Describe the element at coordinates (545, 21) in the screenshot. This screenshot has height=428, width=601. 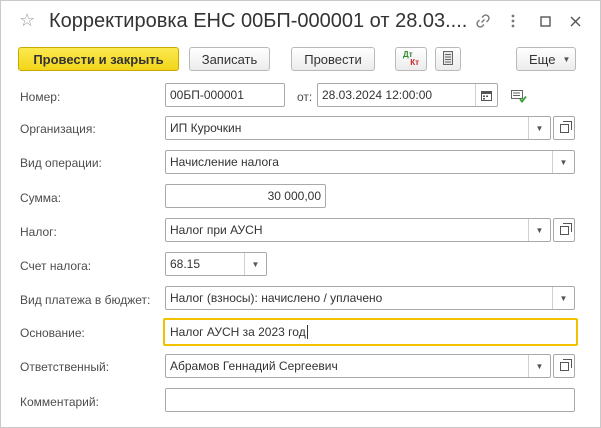
I see `maximize-icon` at that location.